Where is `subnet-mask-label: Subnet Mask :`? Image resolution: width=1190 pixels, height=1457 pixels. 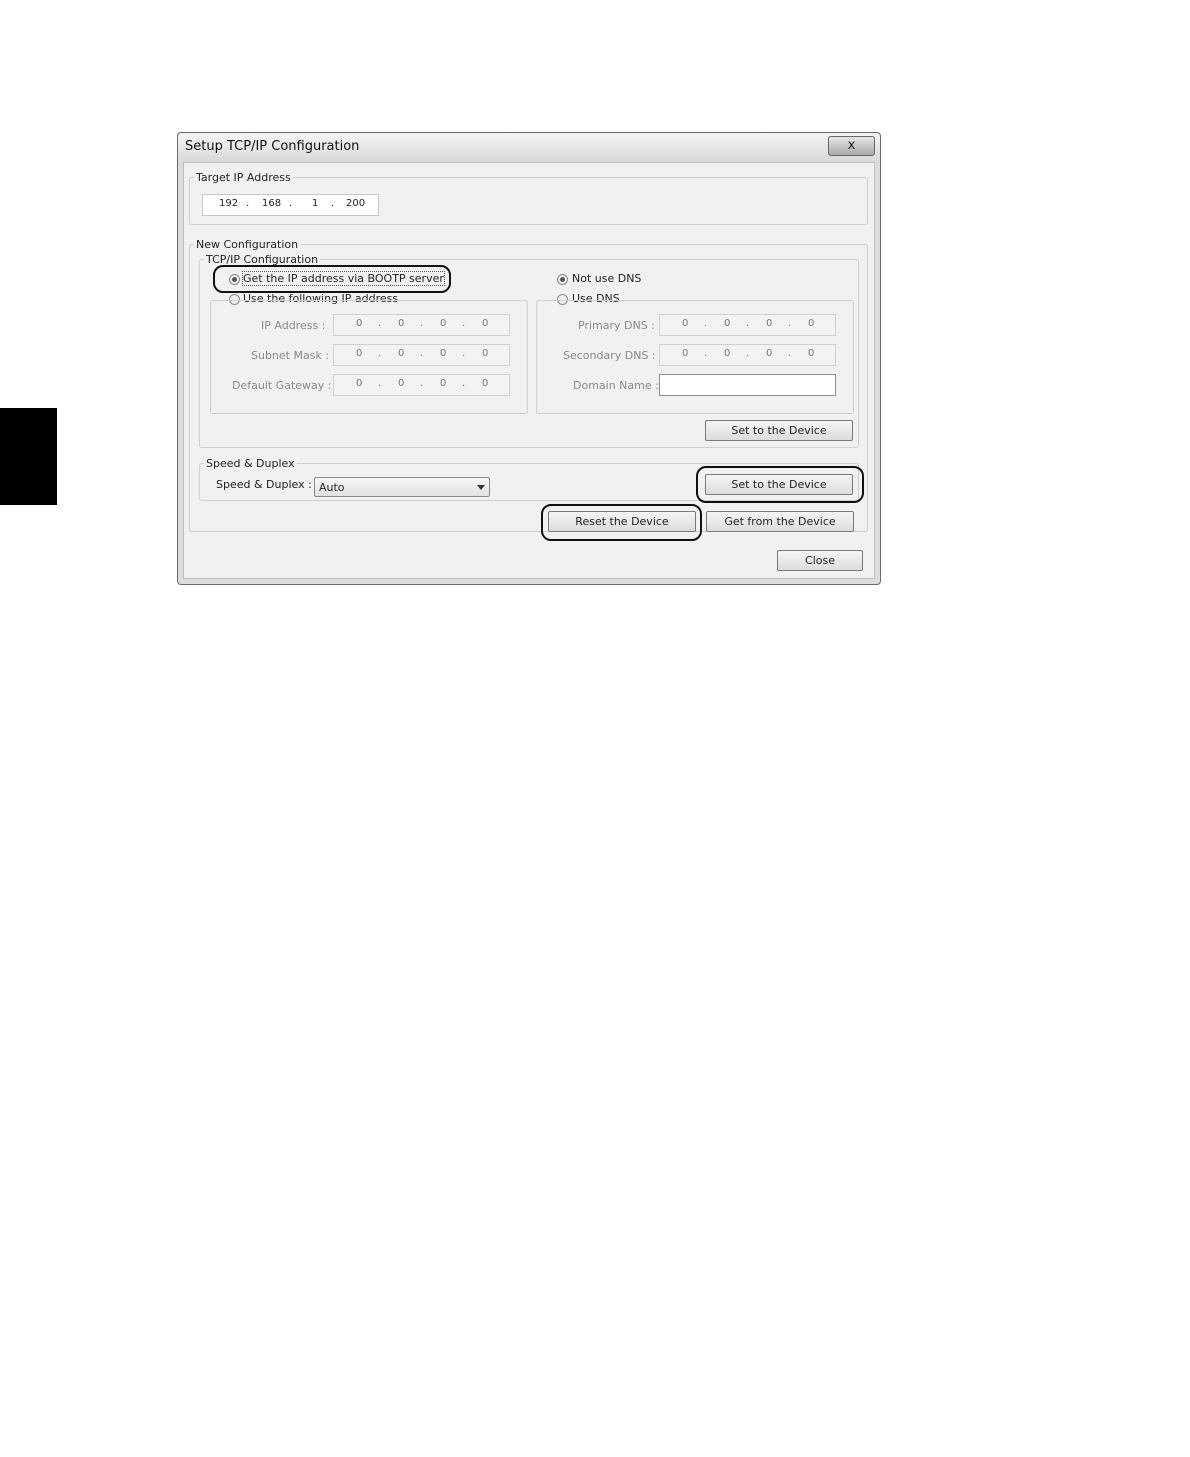
subnet-mask-label: Subnet Mask : is located at coordinates (290, 355).